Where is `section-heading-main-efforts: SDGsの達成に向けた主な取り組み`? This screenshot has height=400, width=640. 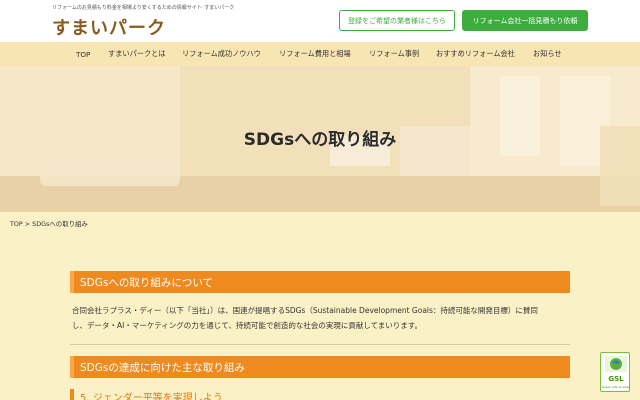
section-heading-main-efforts: SDGsの達成に向けた主な取り組み is located at coordinates (320, 367).